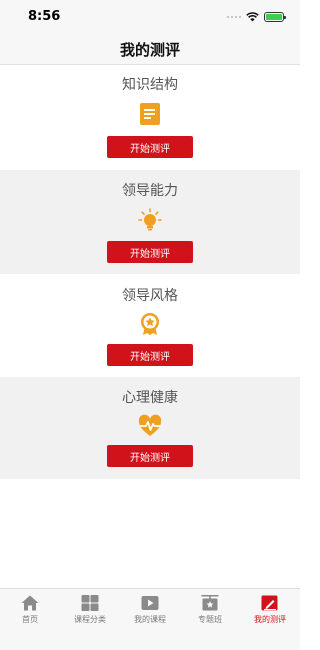  What do you see at coordinates (252, 17) in the screenshot?
I see `wifi-icon` at bounding box center [252, 17].